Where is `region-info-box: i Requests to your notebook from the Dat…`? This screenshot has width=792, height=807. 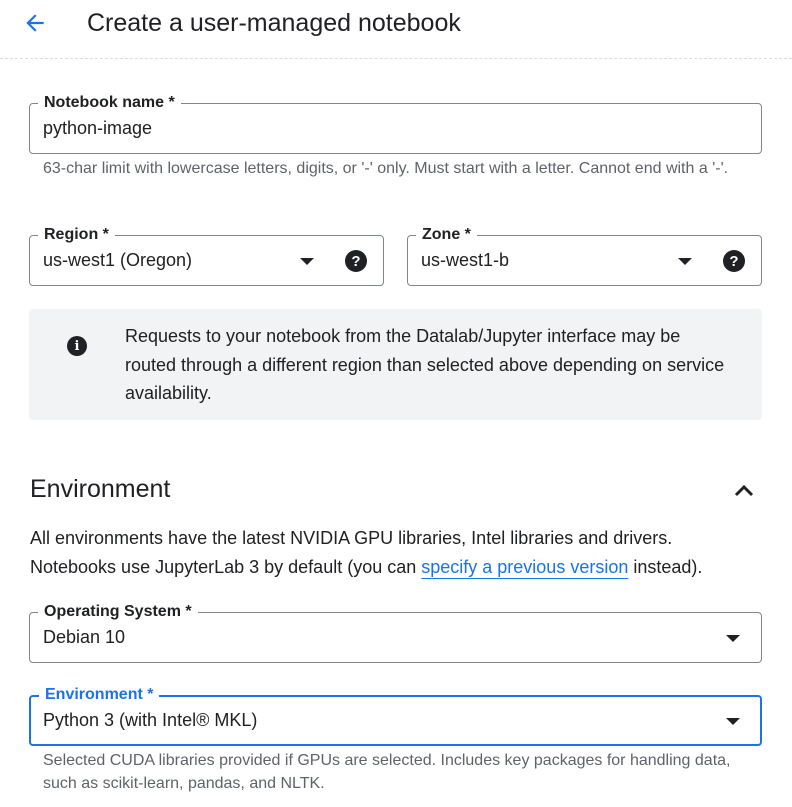 region-info-box: i Requests to your notebook from the Dat… is located at coordinates (395, 364).